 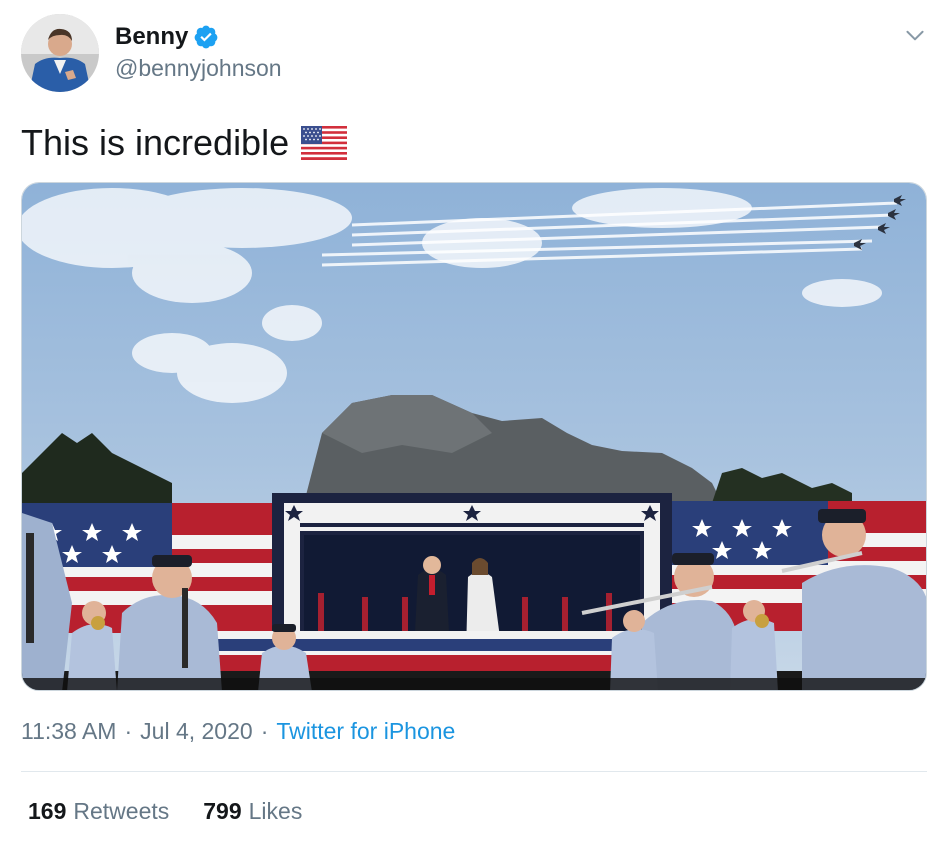 I want to click on retweets-count: 169, so click(x=47, y=811).